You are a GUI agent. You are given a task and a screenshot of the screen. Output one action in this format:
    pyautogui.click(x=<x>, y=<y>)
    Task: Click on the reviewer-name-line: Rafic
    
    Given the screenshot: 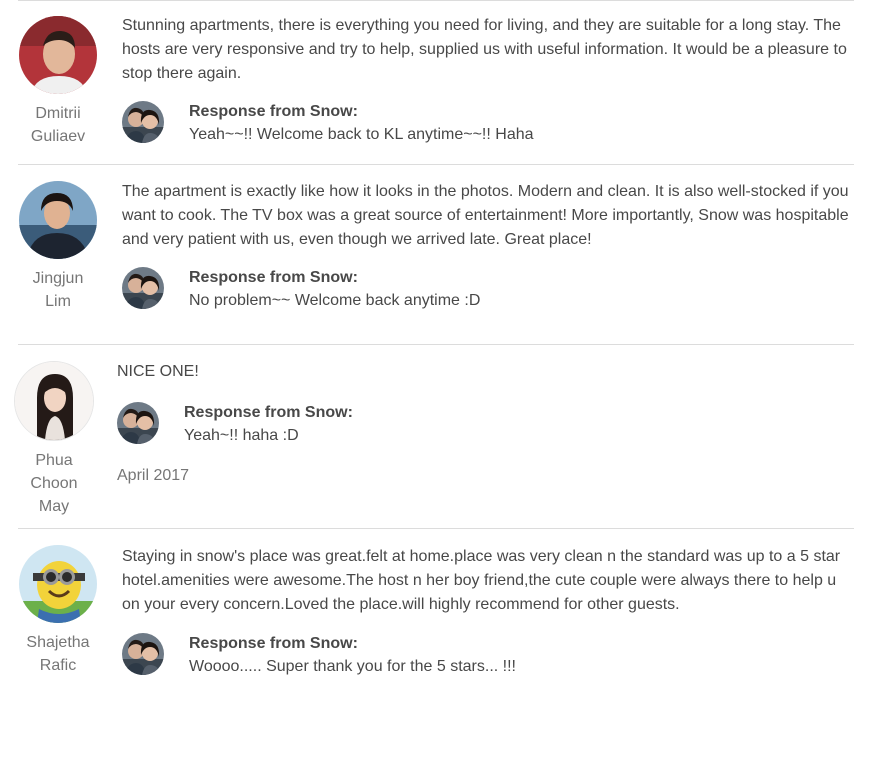 What is the action you would take?
    pyautogui.click(x=58, y=665)
    